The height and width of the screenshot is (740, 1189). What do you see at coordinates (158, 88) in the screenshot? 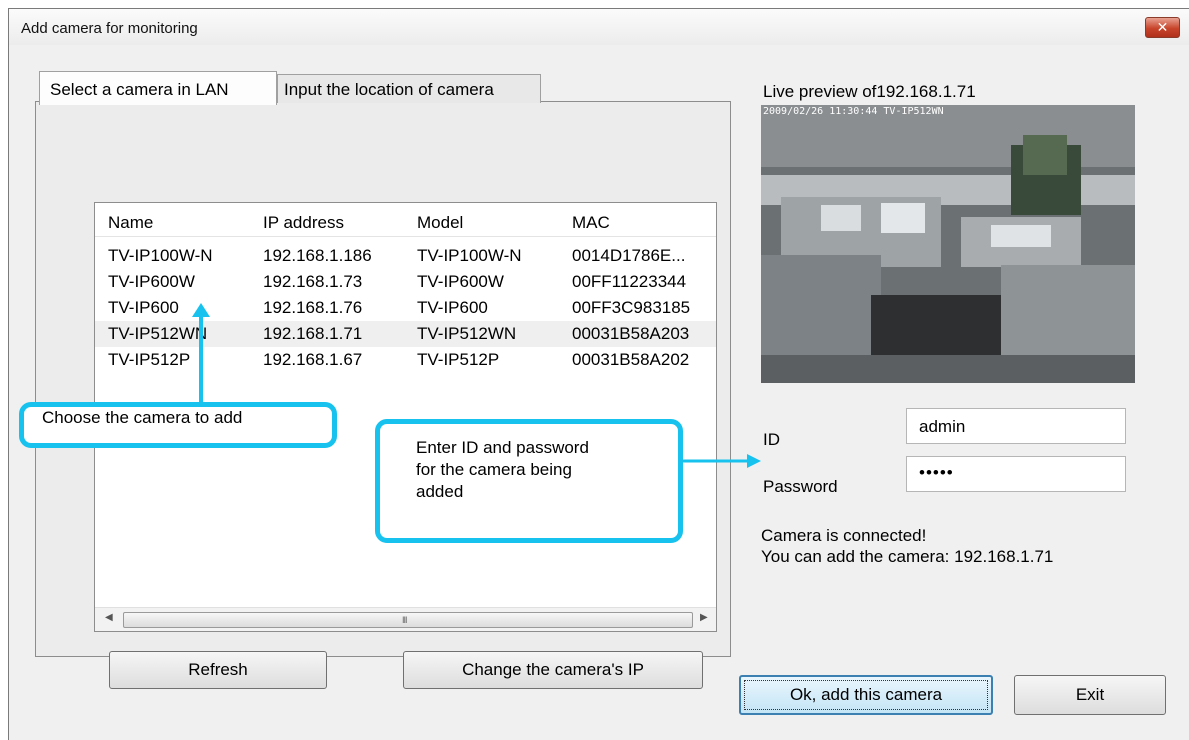
I see `tab-select-lan: Select a camera in LAN` at bounding box center [158, 88].